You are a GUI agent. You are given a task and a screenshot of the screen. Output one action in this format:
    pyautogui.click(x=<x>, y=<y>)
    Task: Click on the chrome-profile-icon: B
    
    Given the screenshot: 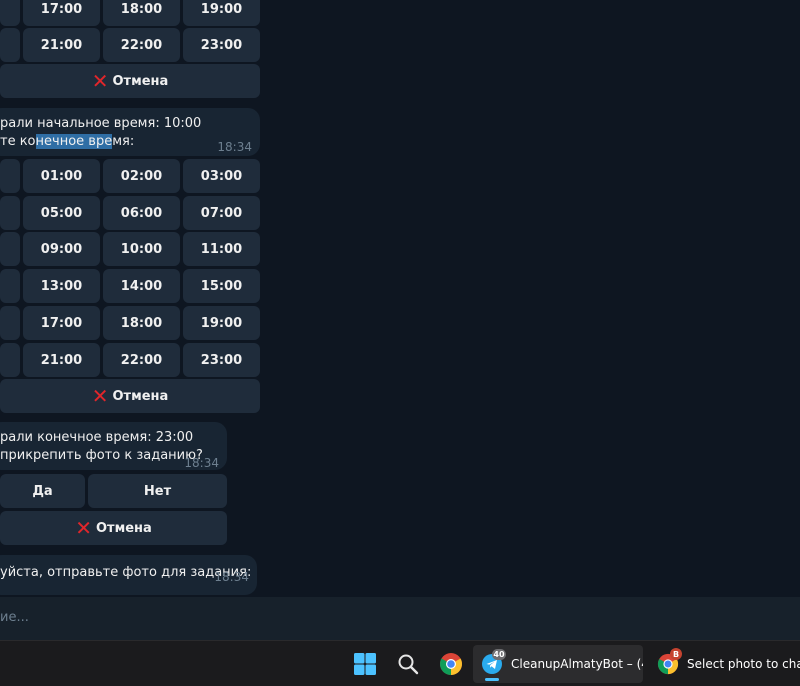 What is the action you would take?
    pyautogui.click(x=669, y=661)
    